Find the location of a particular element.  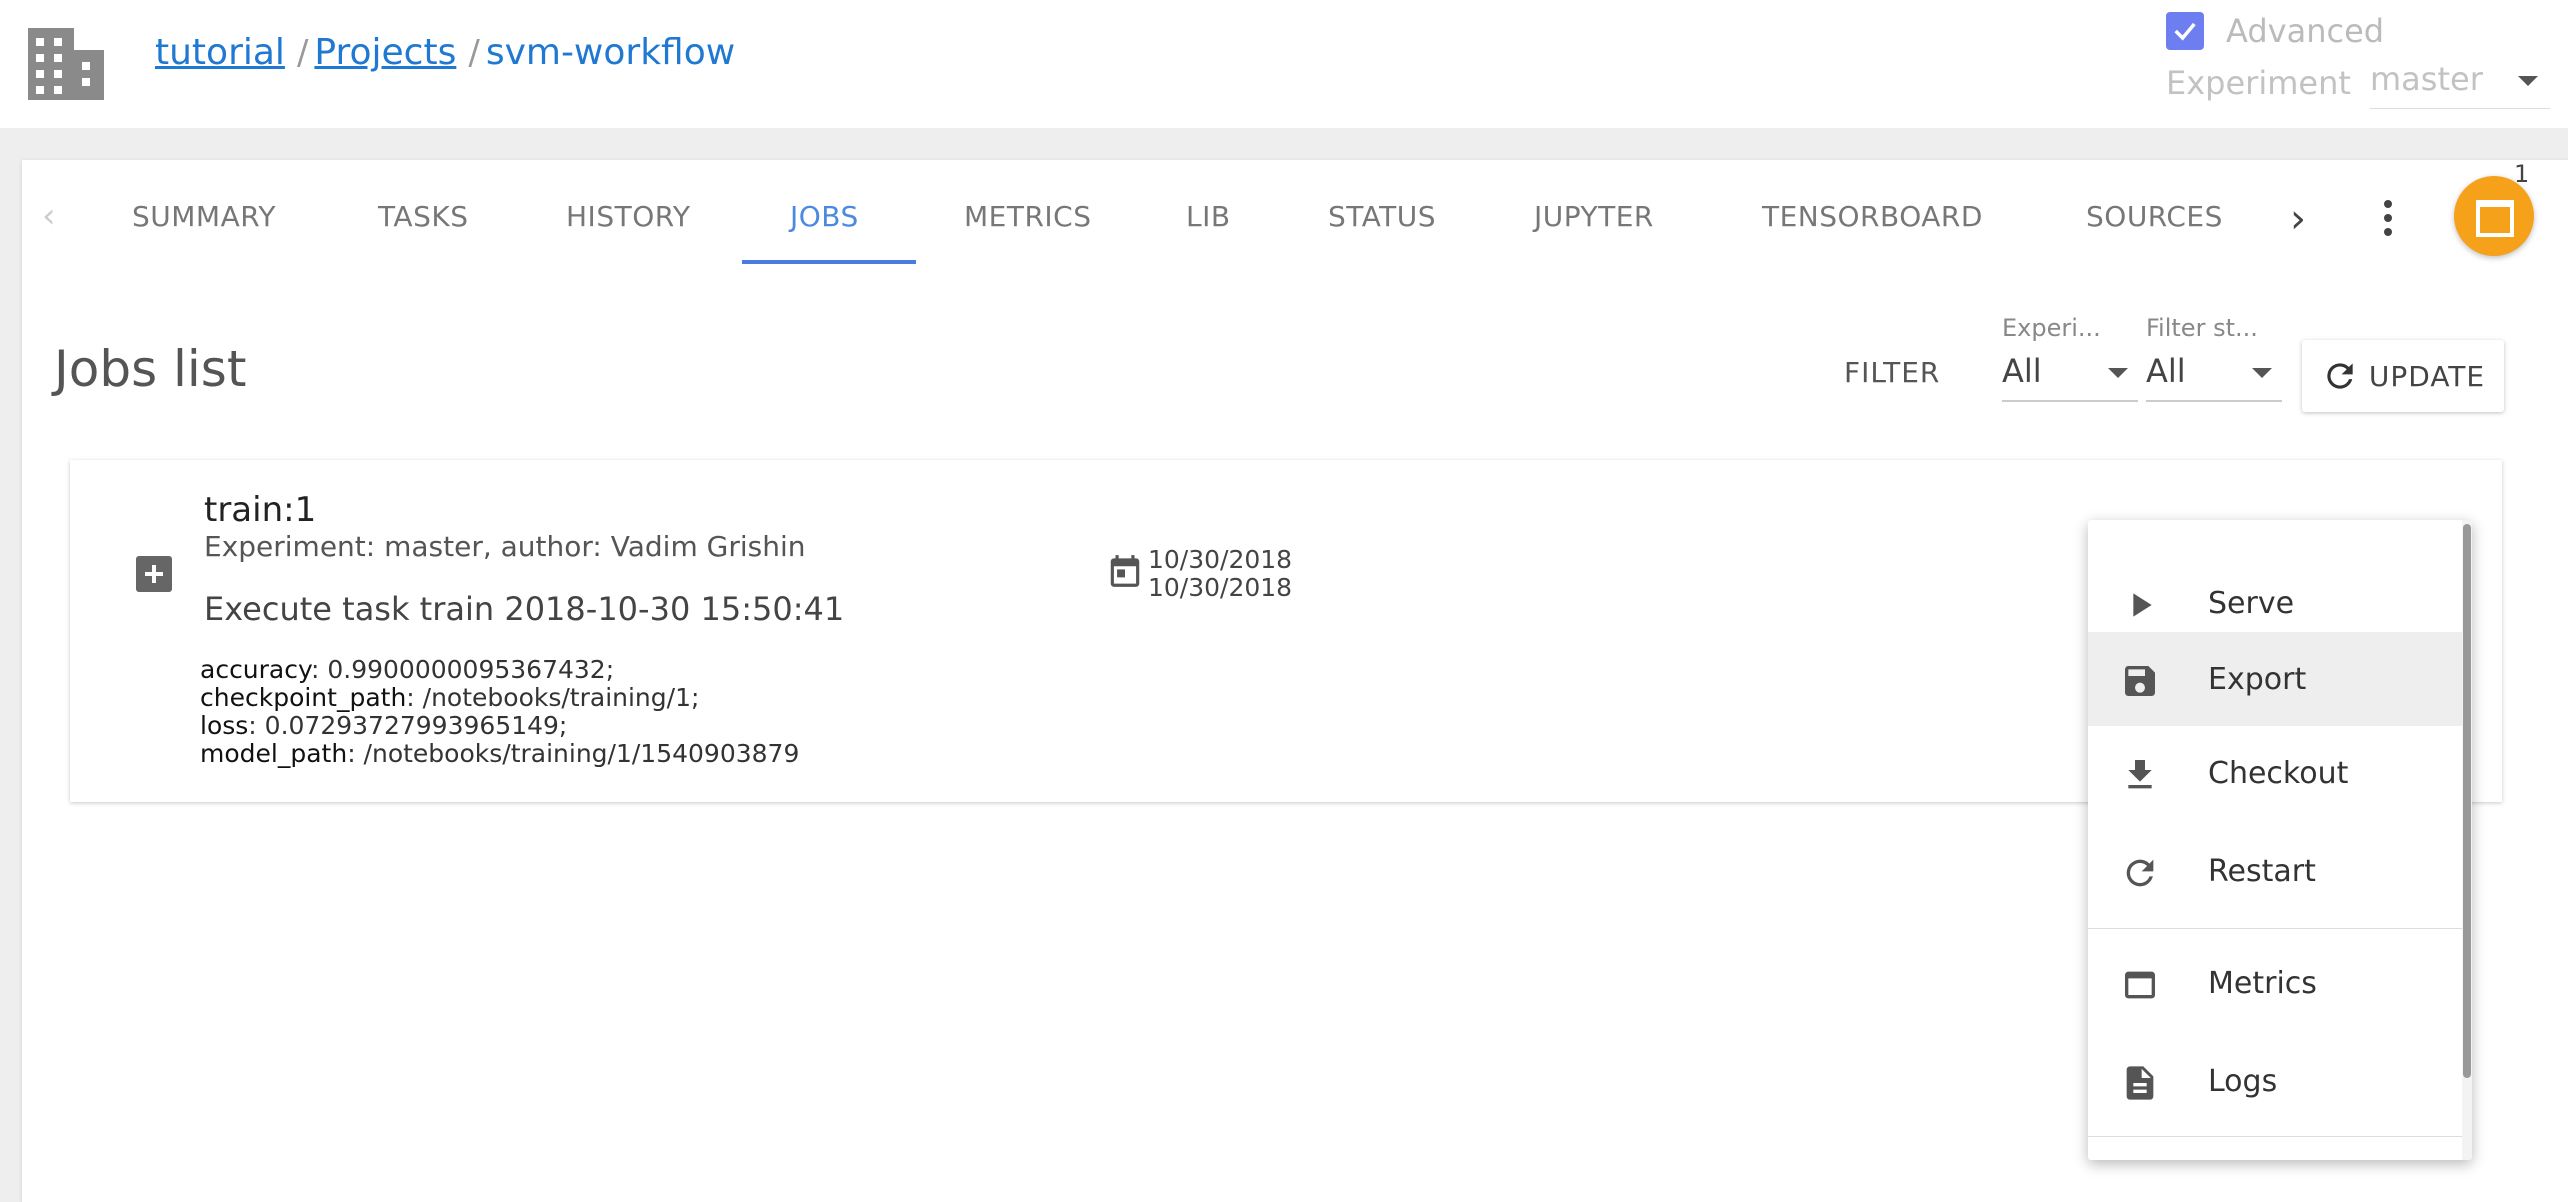

menu-item-logs: Logs is located at coordinates (2275, 1081).